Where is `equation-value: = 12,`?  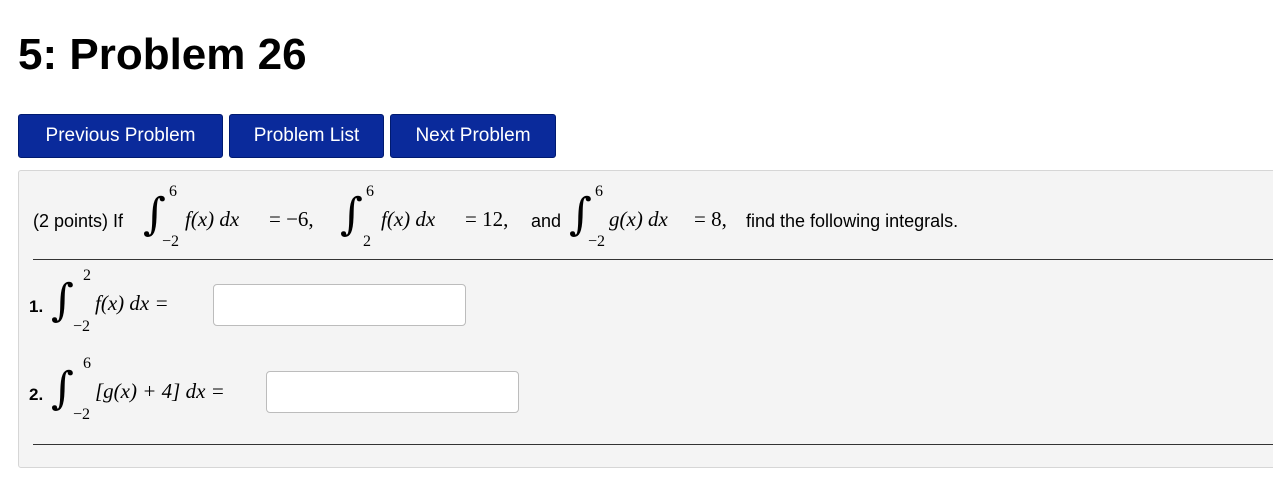 equation-value: = 12, is located at coordinates (487, 219).